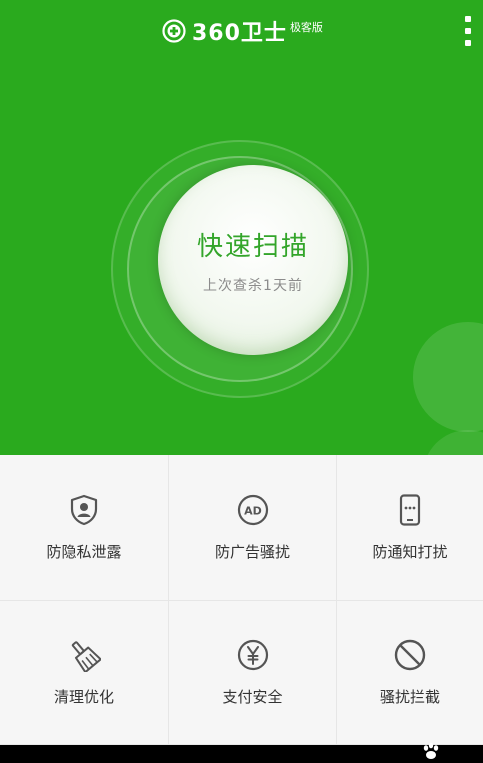 The image size is (483, 763). I want to click on more-vertical-icon, so click(468, 19).